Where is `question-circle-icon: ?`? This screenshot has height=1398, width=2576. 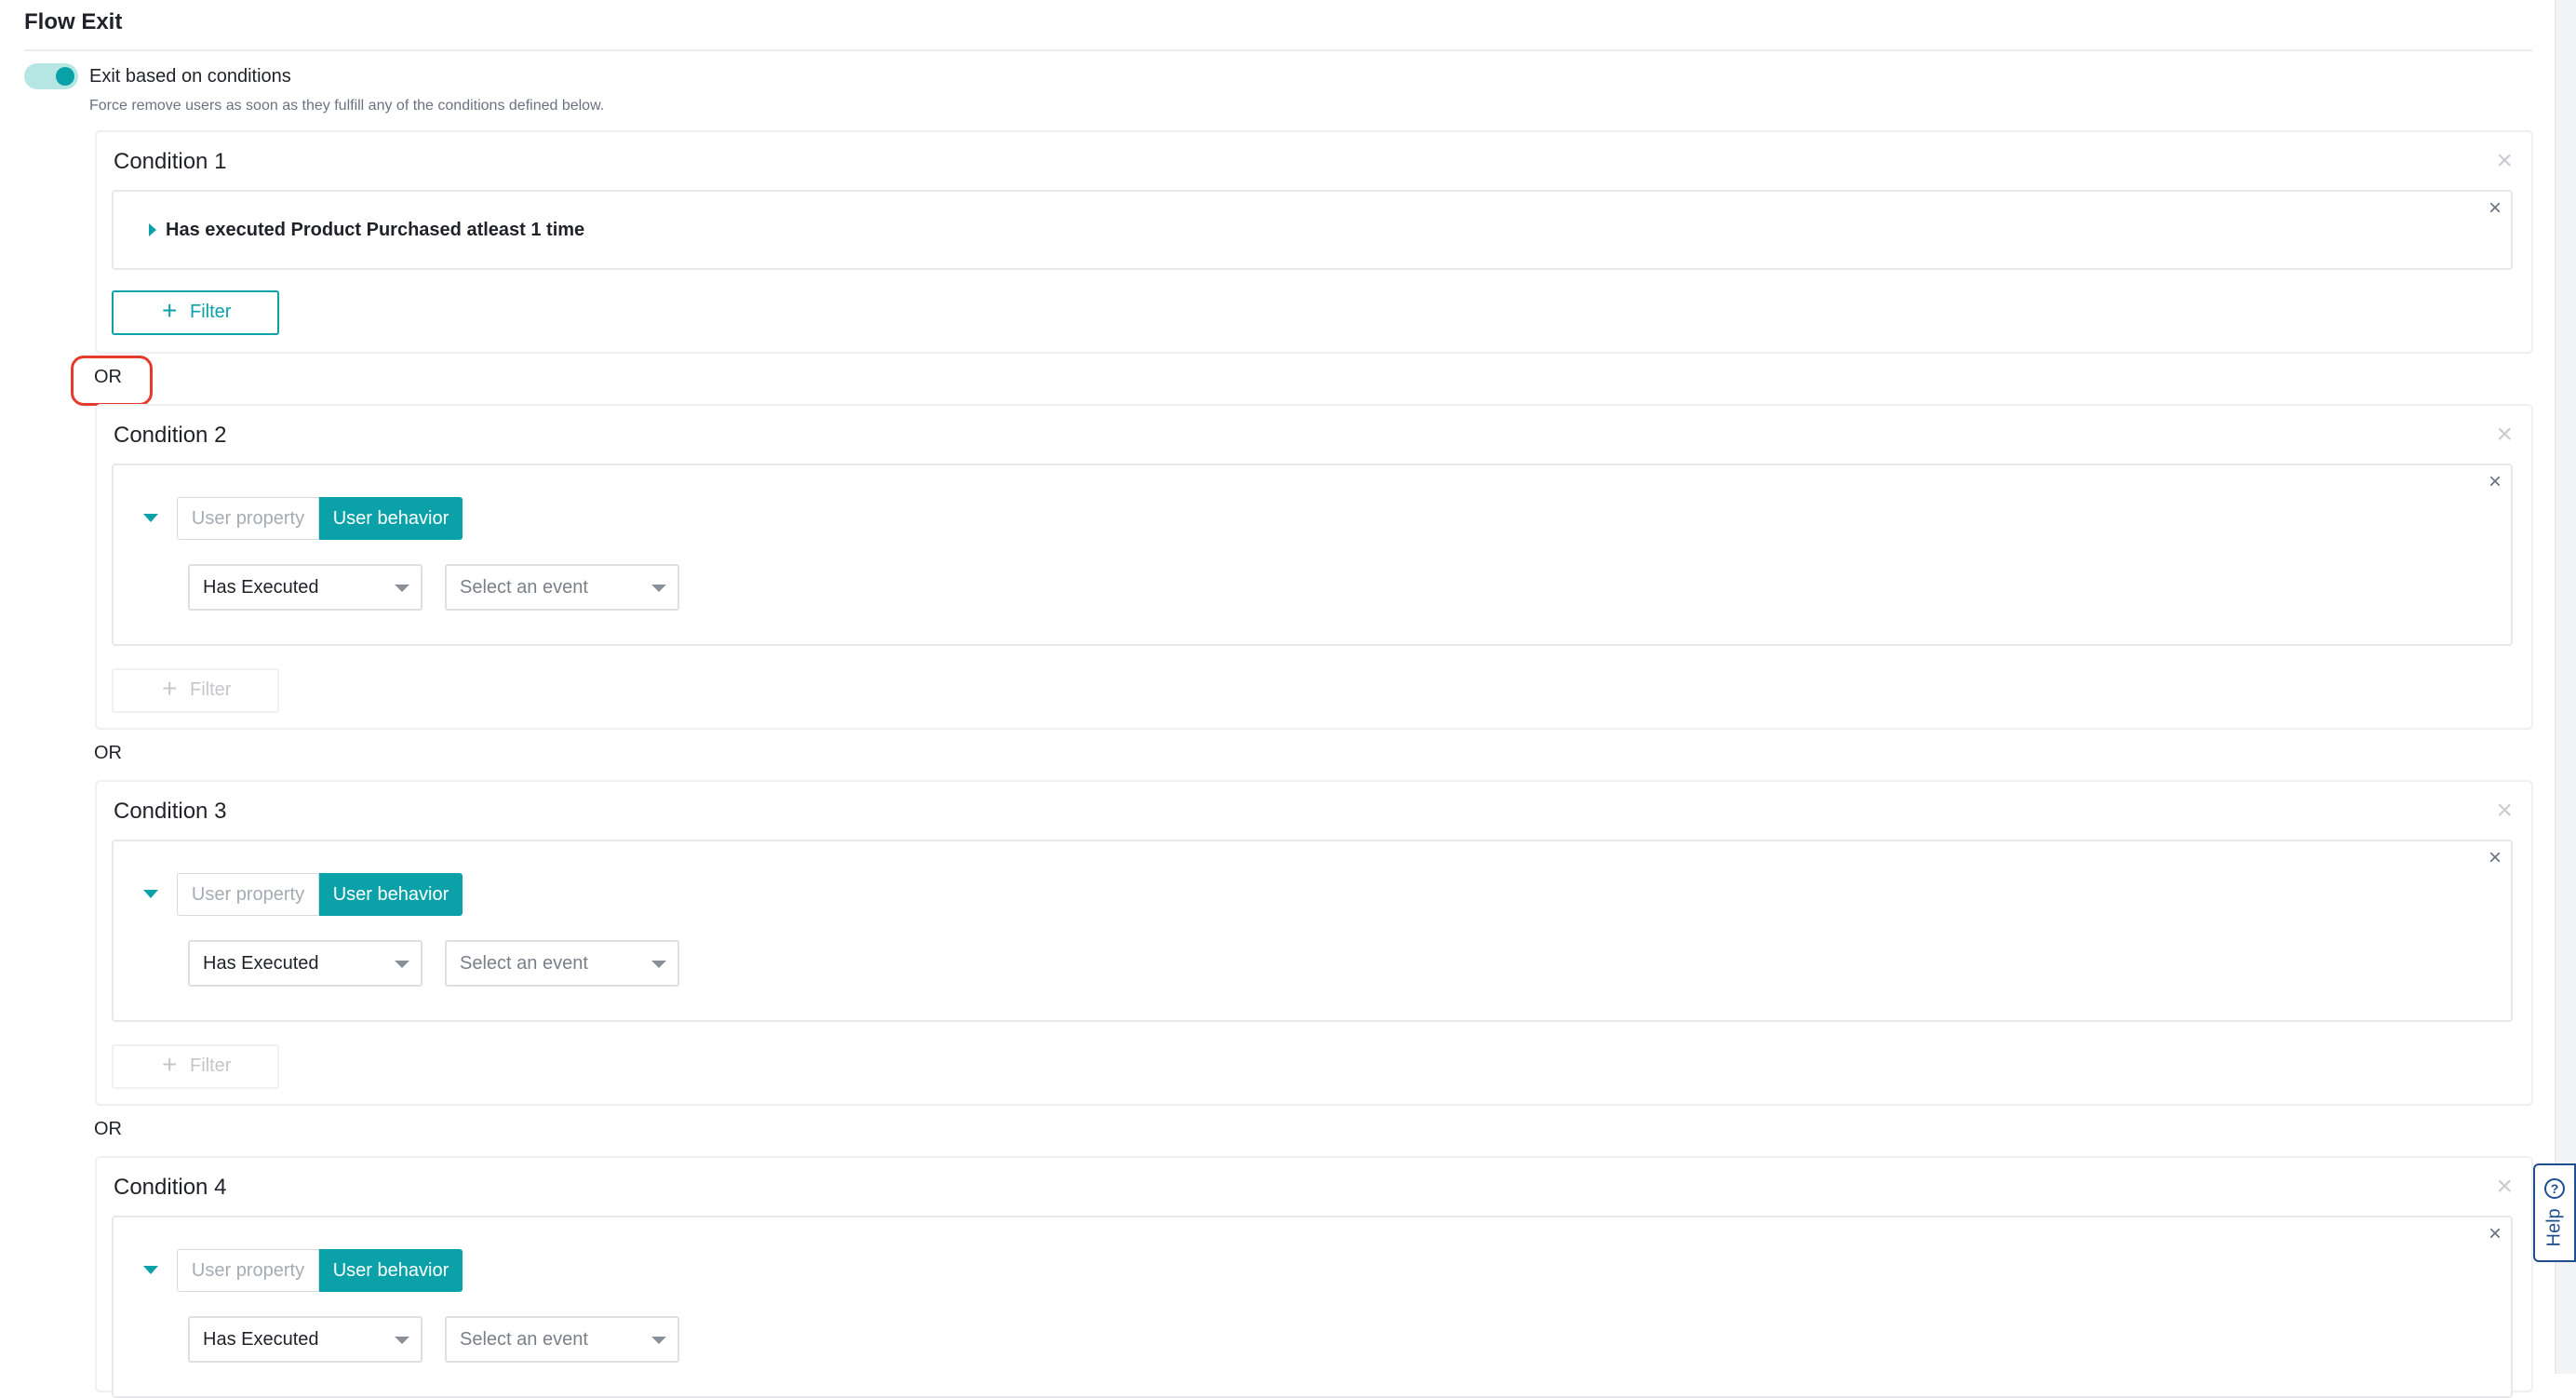
question-circle-icon: ? is located at coordinates (2554, 1188).